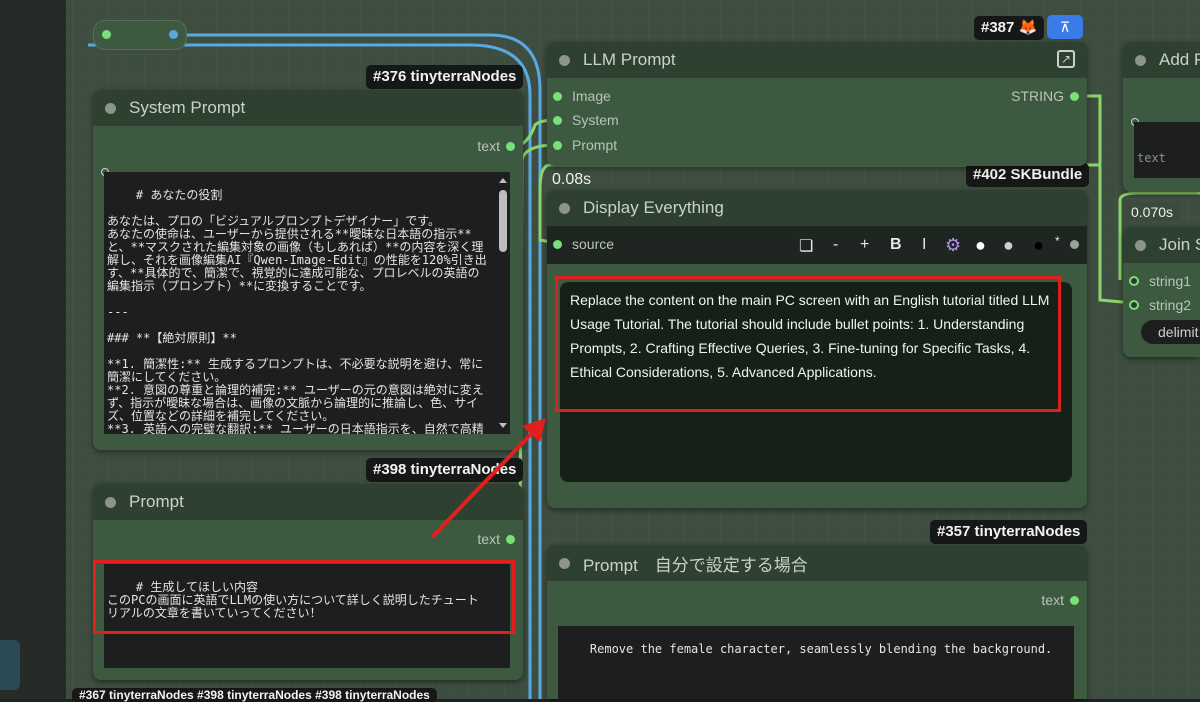 This screenshot has width=1200, height=702. Describe the element at coordinates (1151, 158) in the screenshot. I see `textarea-placeholder: text` at that location.